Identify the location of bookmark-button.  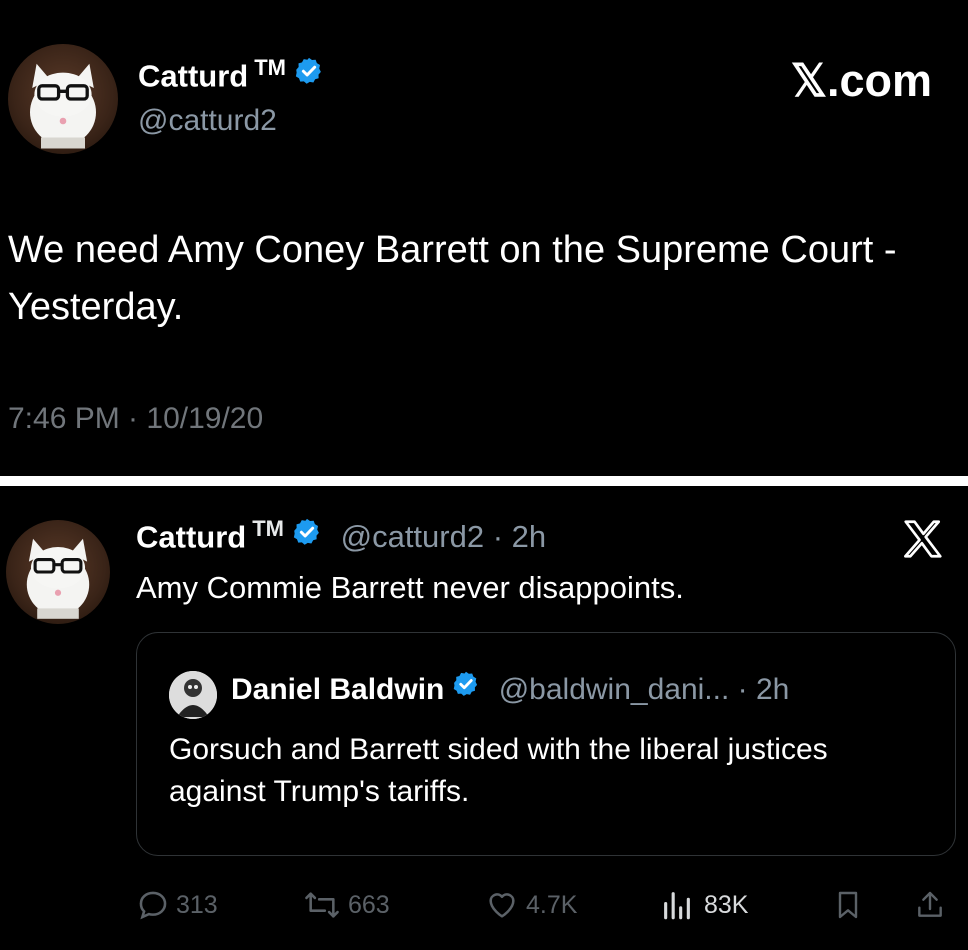
(851, 905).